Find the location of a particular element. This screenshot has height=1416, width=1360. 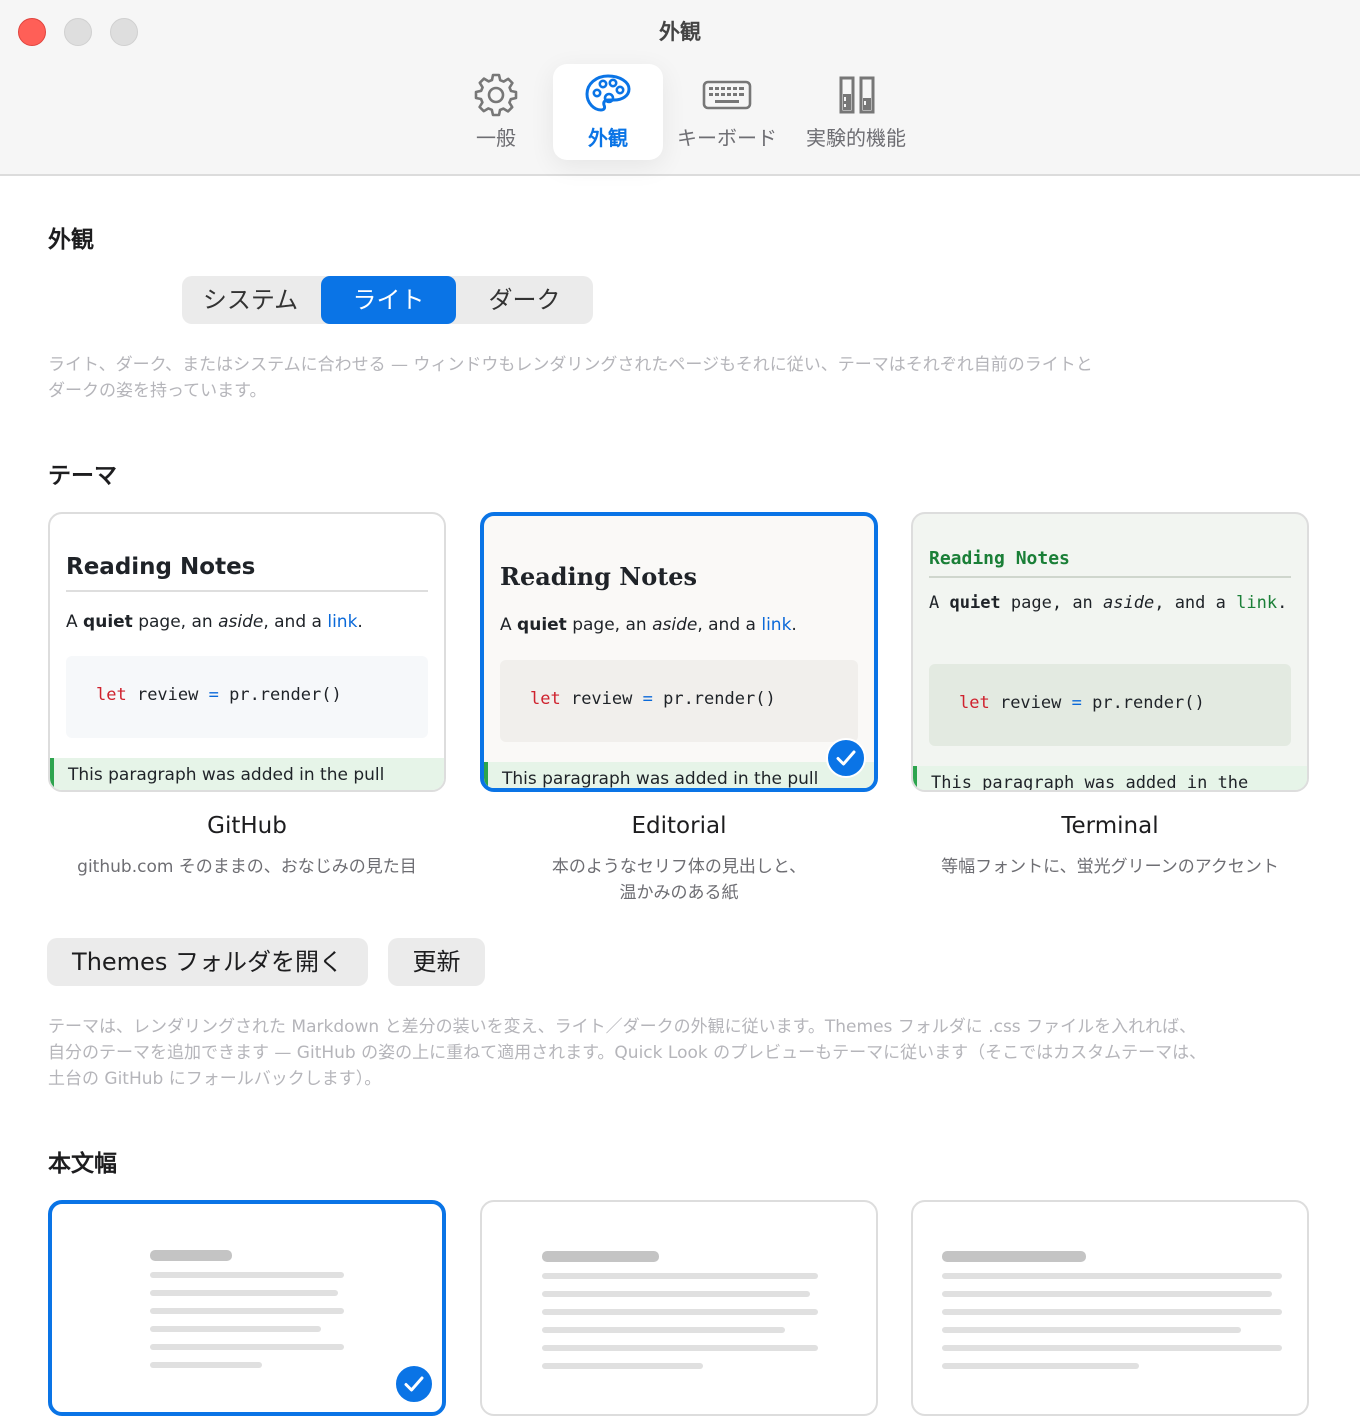

theme-name-terminal: Terminal is located at coordinates (1110, 826).